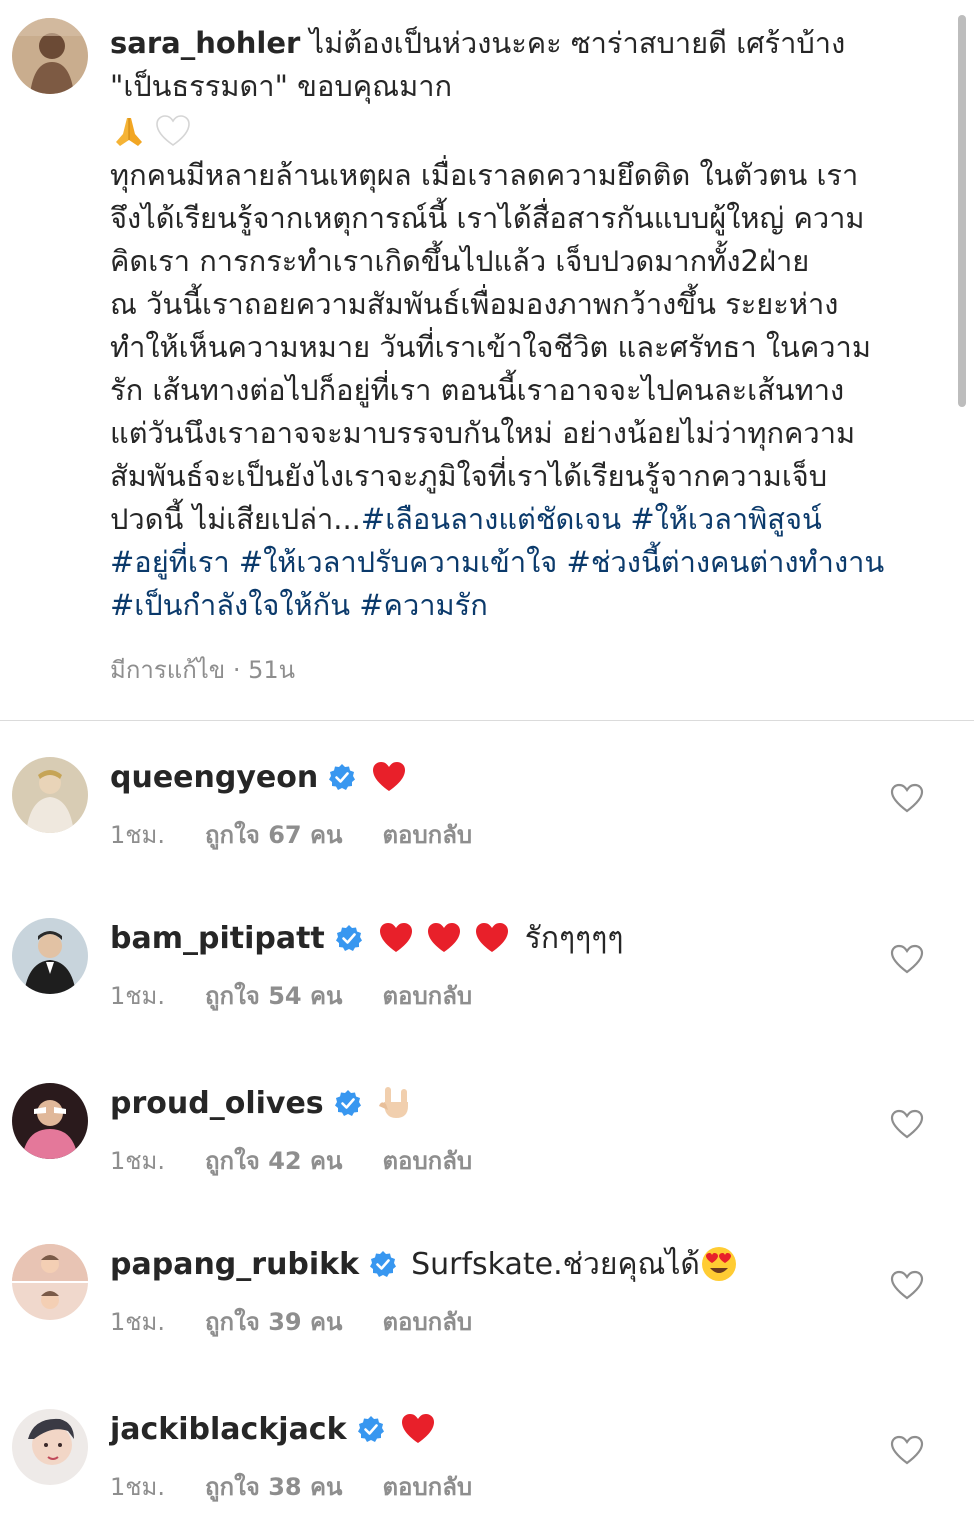 This screenshot has width=974, height=1539. I want to click on comment-text: รักๆๆๆๆ, so click(574, 938).